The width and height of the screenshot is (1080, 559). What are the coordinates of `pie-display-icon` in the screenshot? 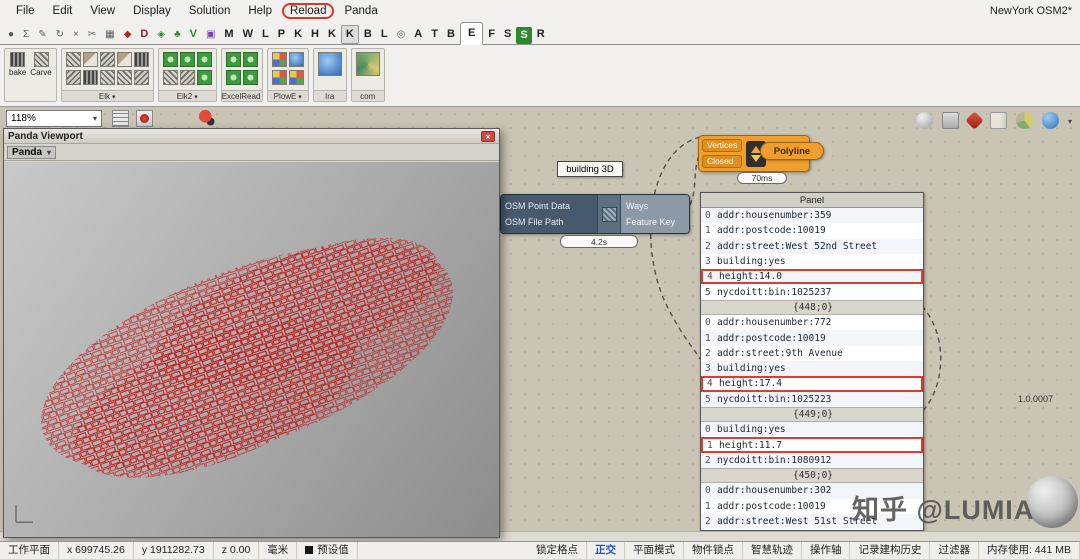 It's located at (1024, 120).